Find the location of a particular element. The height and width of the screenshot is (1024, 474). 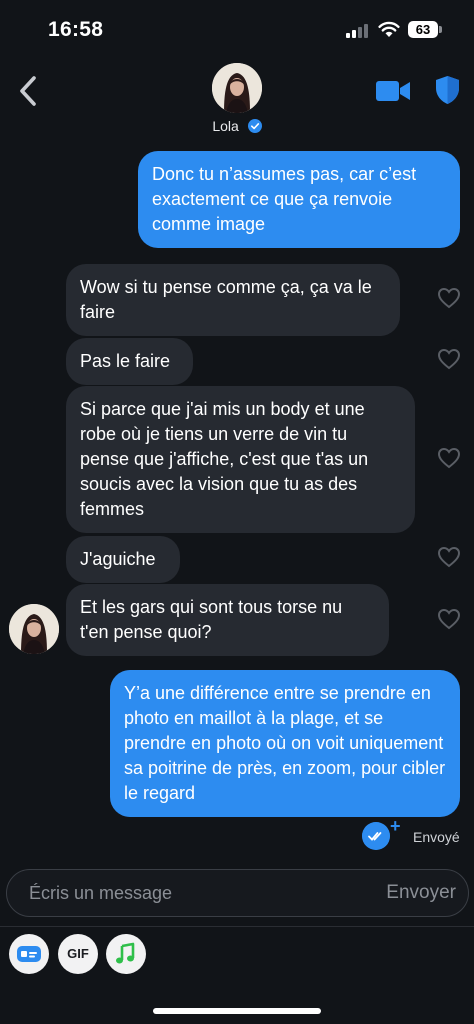

read-receipt-icon is located at coordinates (376, 836).